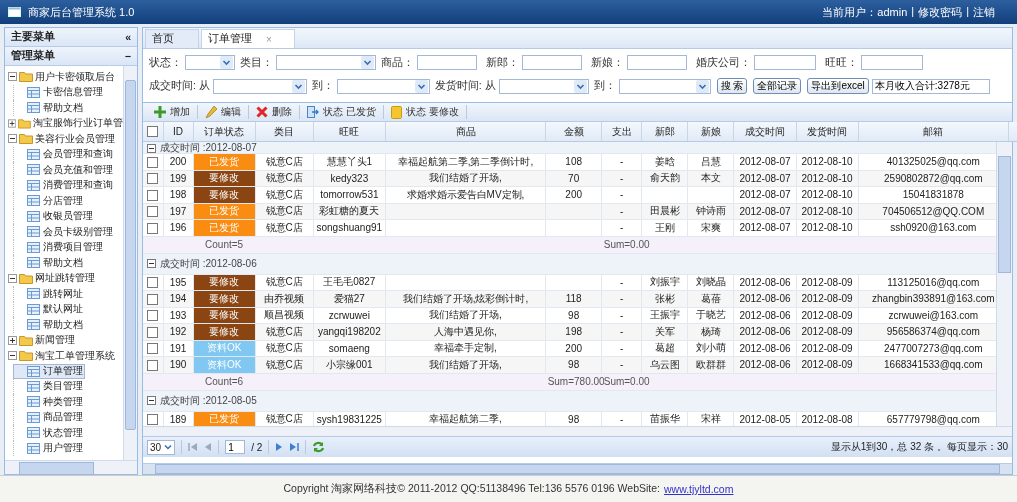  I want to click on tree-item: 跳转网址, so click(49, 294).